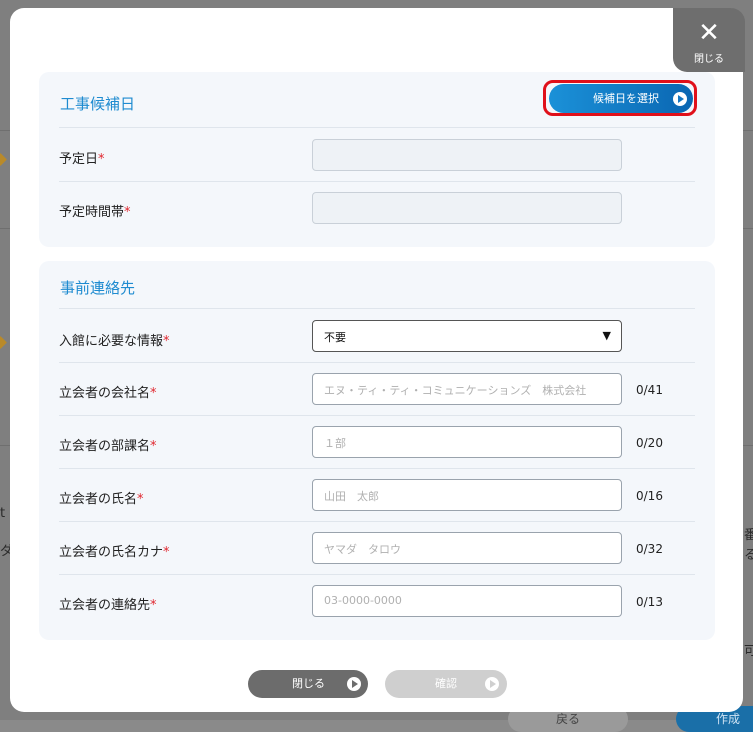 This screenshot has height=732, width=753. I want to click on bg-text: 番, so click(748, 535).